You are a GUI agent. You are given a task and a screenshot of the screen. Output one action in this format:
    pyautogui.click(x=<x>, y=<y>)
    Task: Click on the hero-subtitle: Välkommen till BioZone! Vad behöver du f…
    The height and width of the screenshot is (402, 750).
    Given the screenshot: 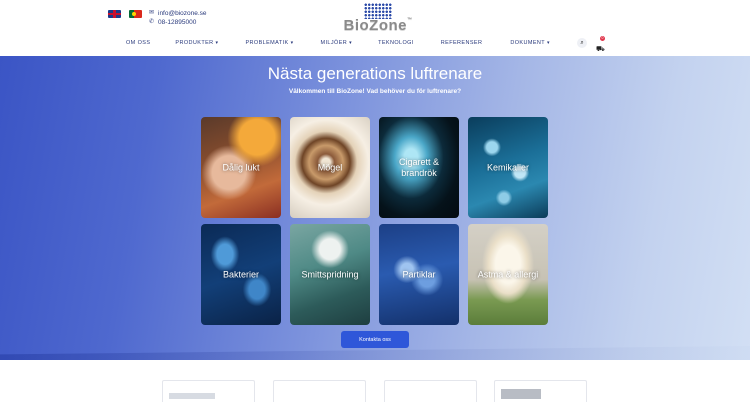 What is the action you would take?
    pyautogui.click(x=375, y=91)
    